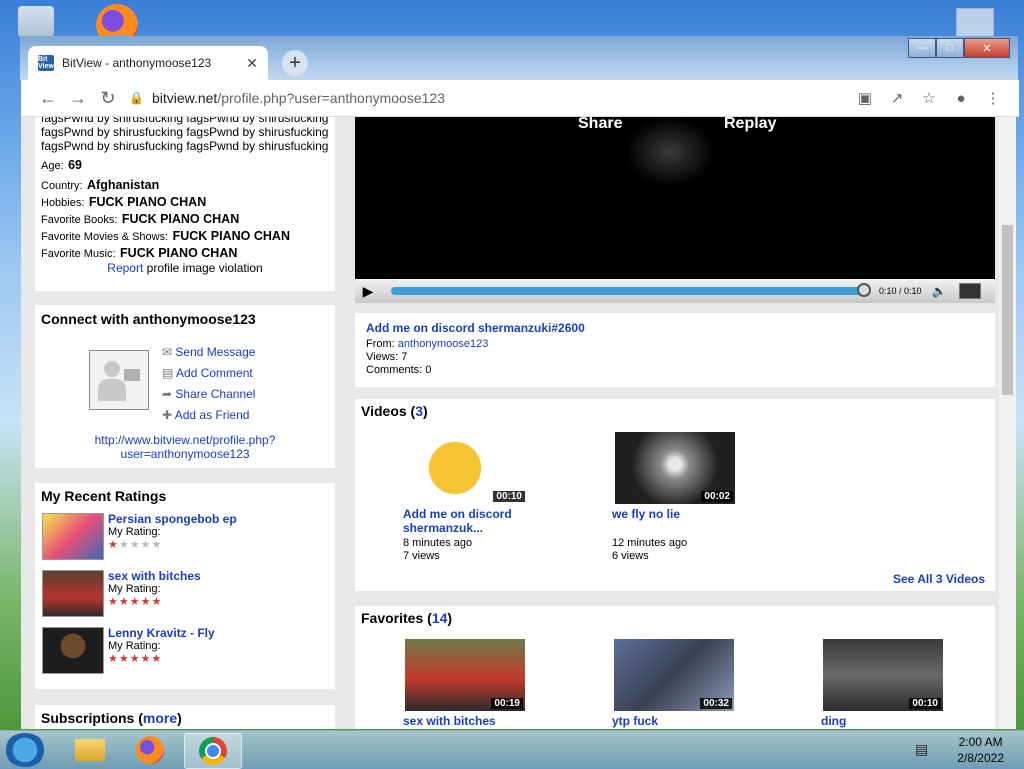  What do you see at coordinates (208, 352) in the screenshot?
I see `send-message-button: ✉ Send Message` at bounding box center [208, 352].